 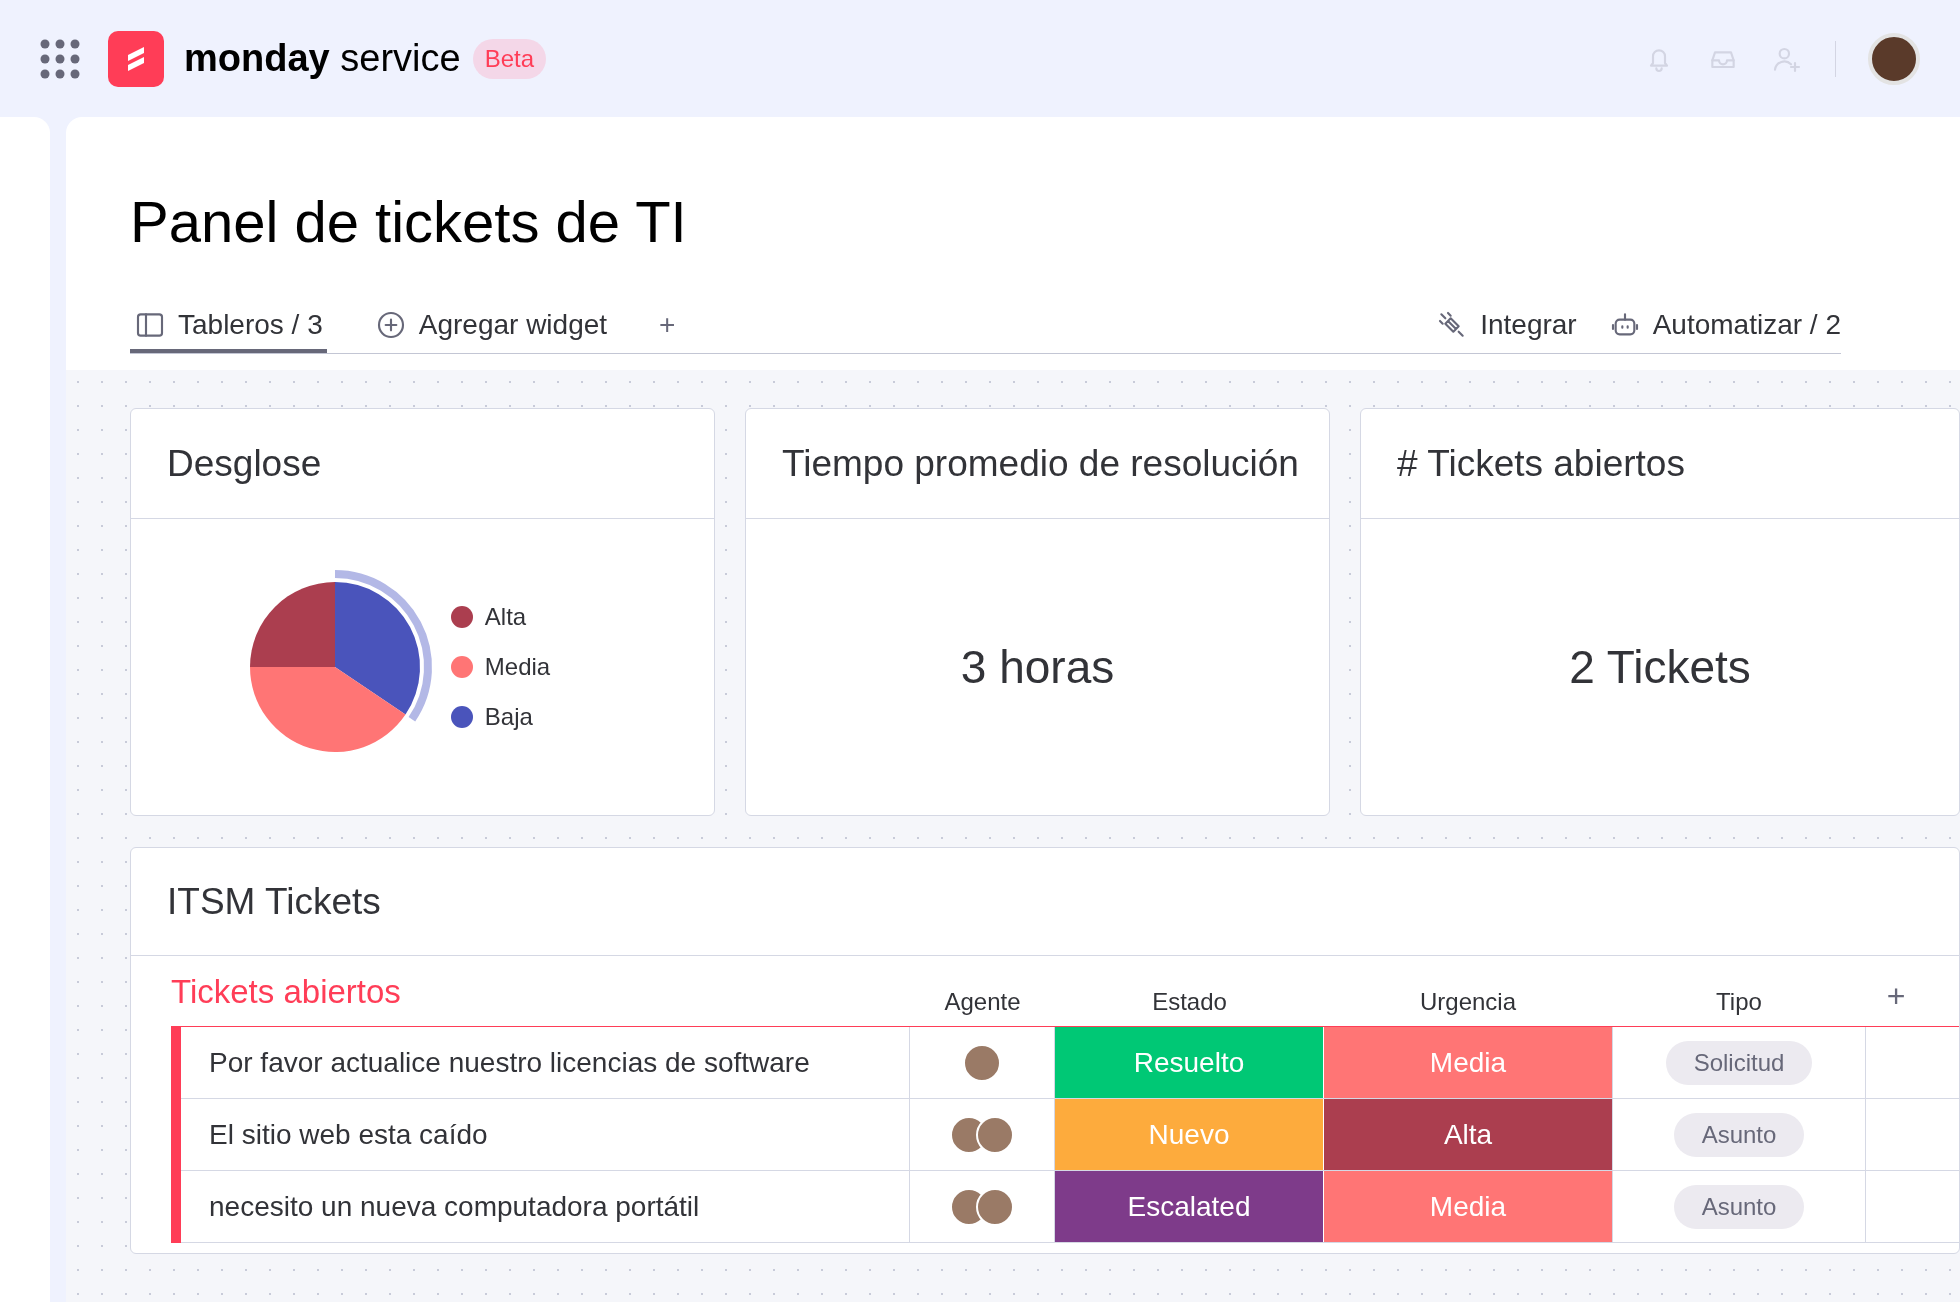 I want to click on ticket-name: necesito un nueva computadora portátil, so click(x=545, y=1206).